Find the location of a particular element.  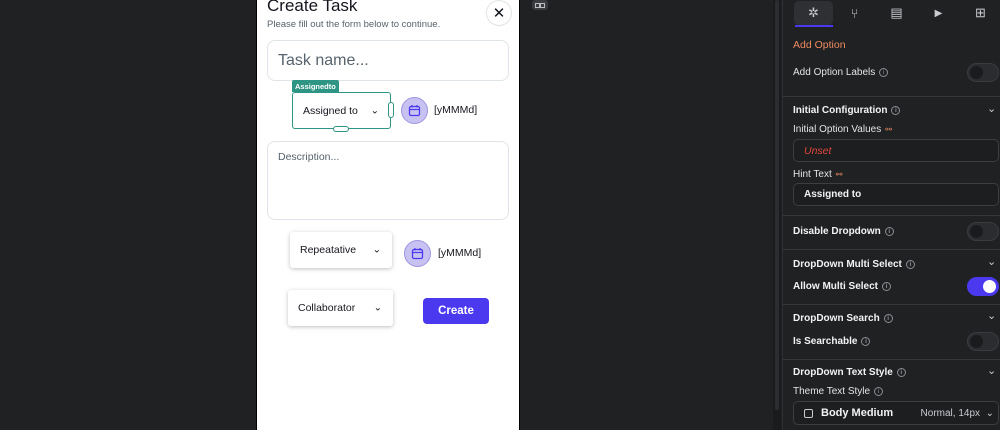

widget-tools-icon: ✲ is located at coordinates (813, 12).